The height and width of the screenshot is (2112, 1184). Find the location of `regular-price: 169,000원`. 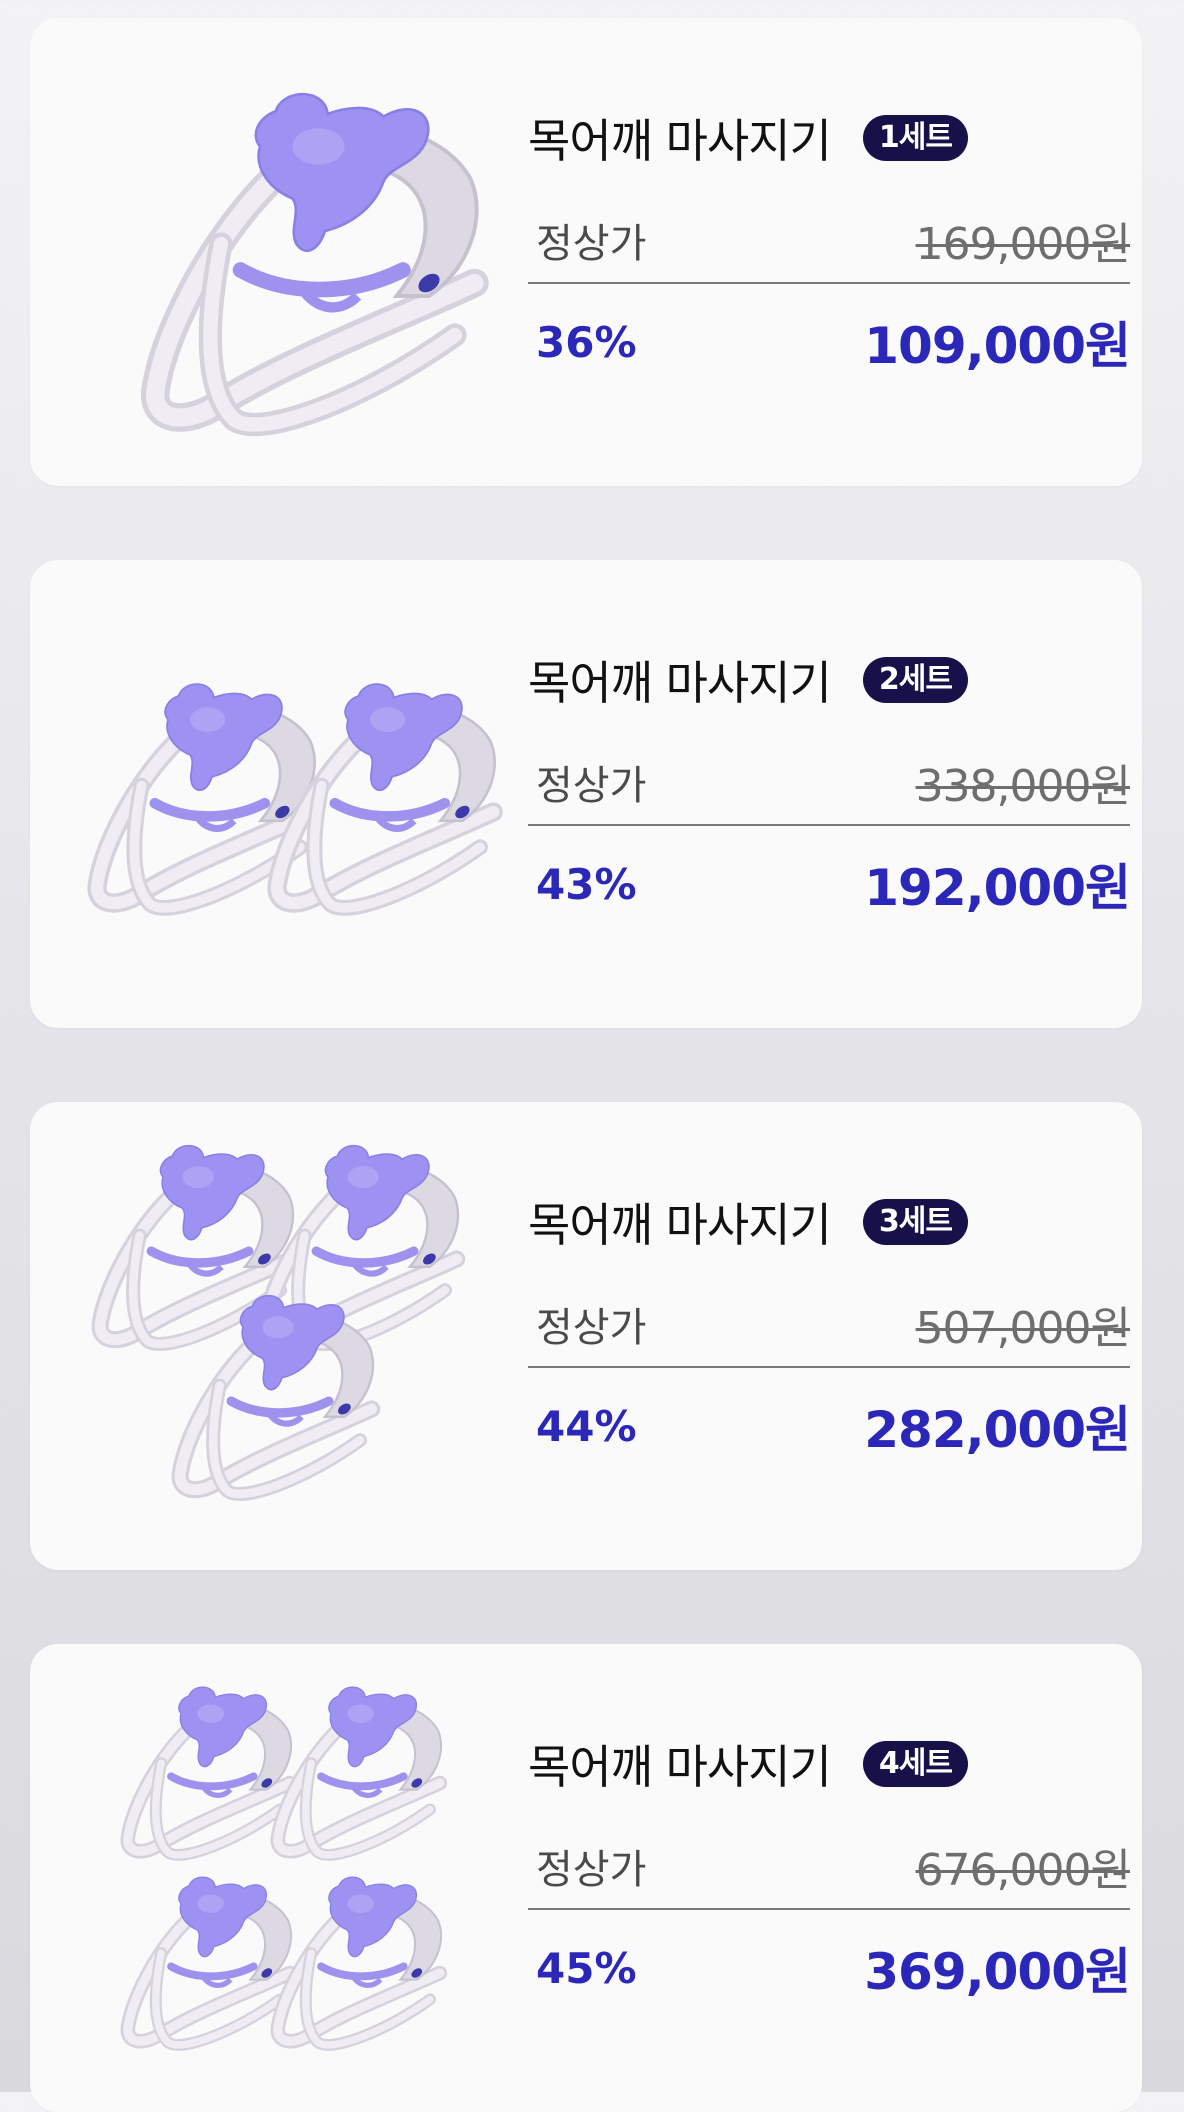

regular-price: 169,000원 is located at coordinates (1023, 244).